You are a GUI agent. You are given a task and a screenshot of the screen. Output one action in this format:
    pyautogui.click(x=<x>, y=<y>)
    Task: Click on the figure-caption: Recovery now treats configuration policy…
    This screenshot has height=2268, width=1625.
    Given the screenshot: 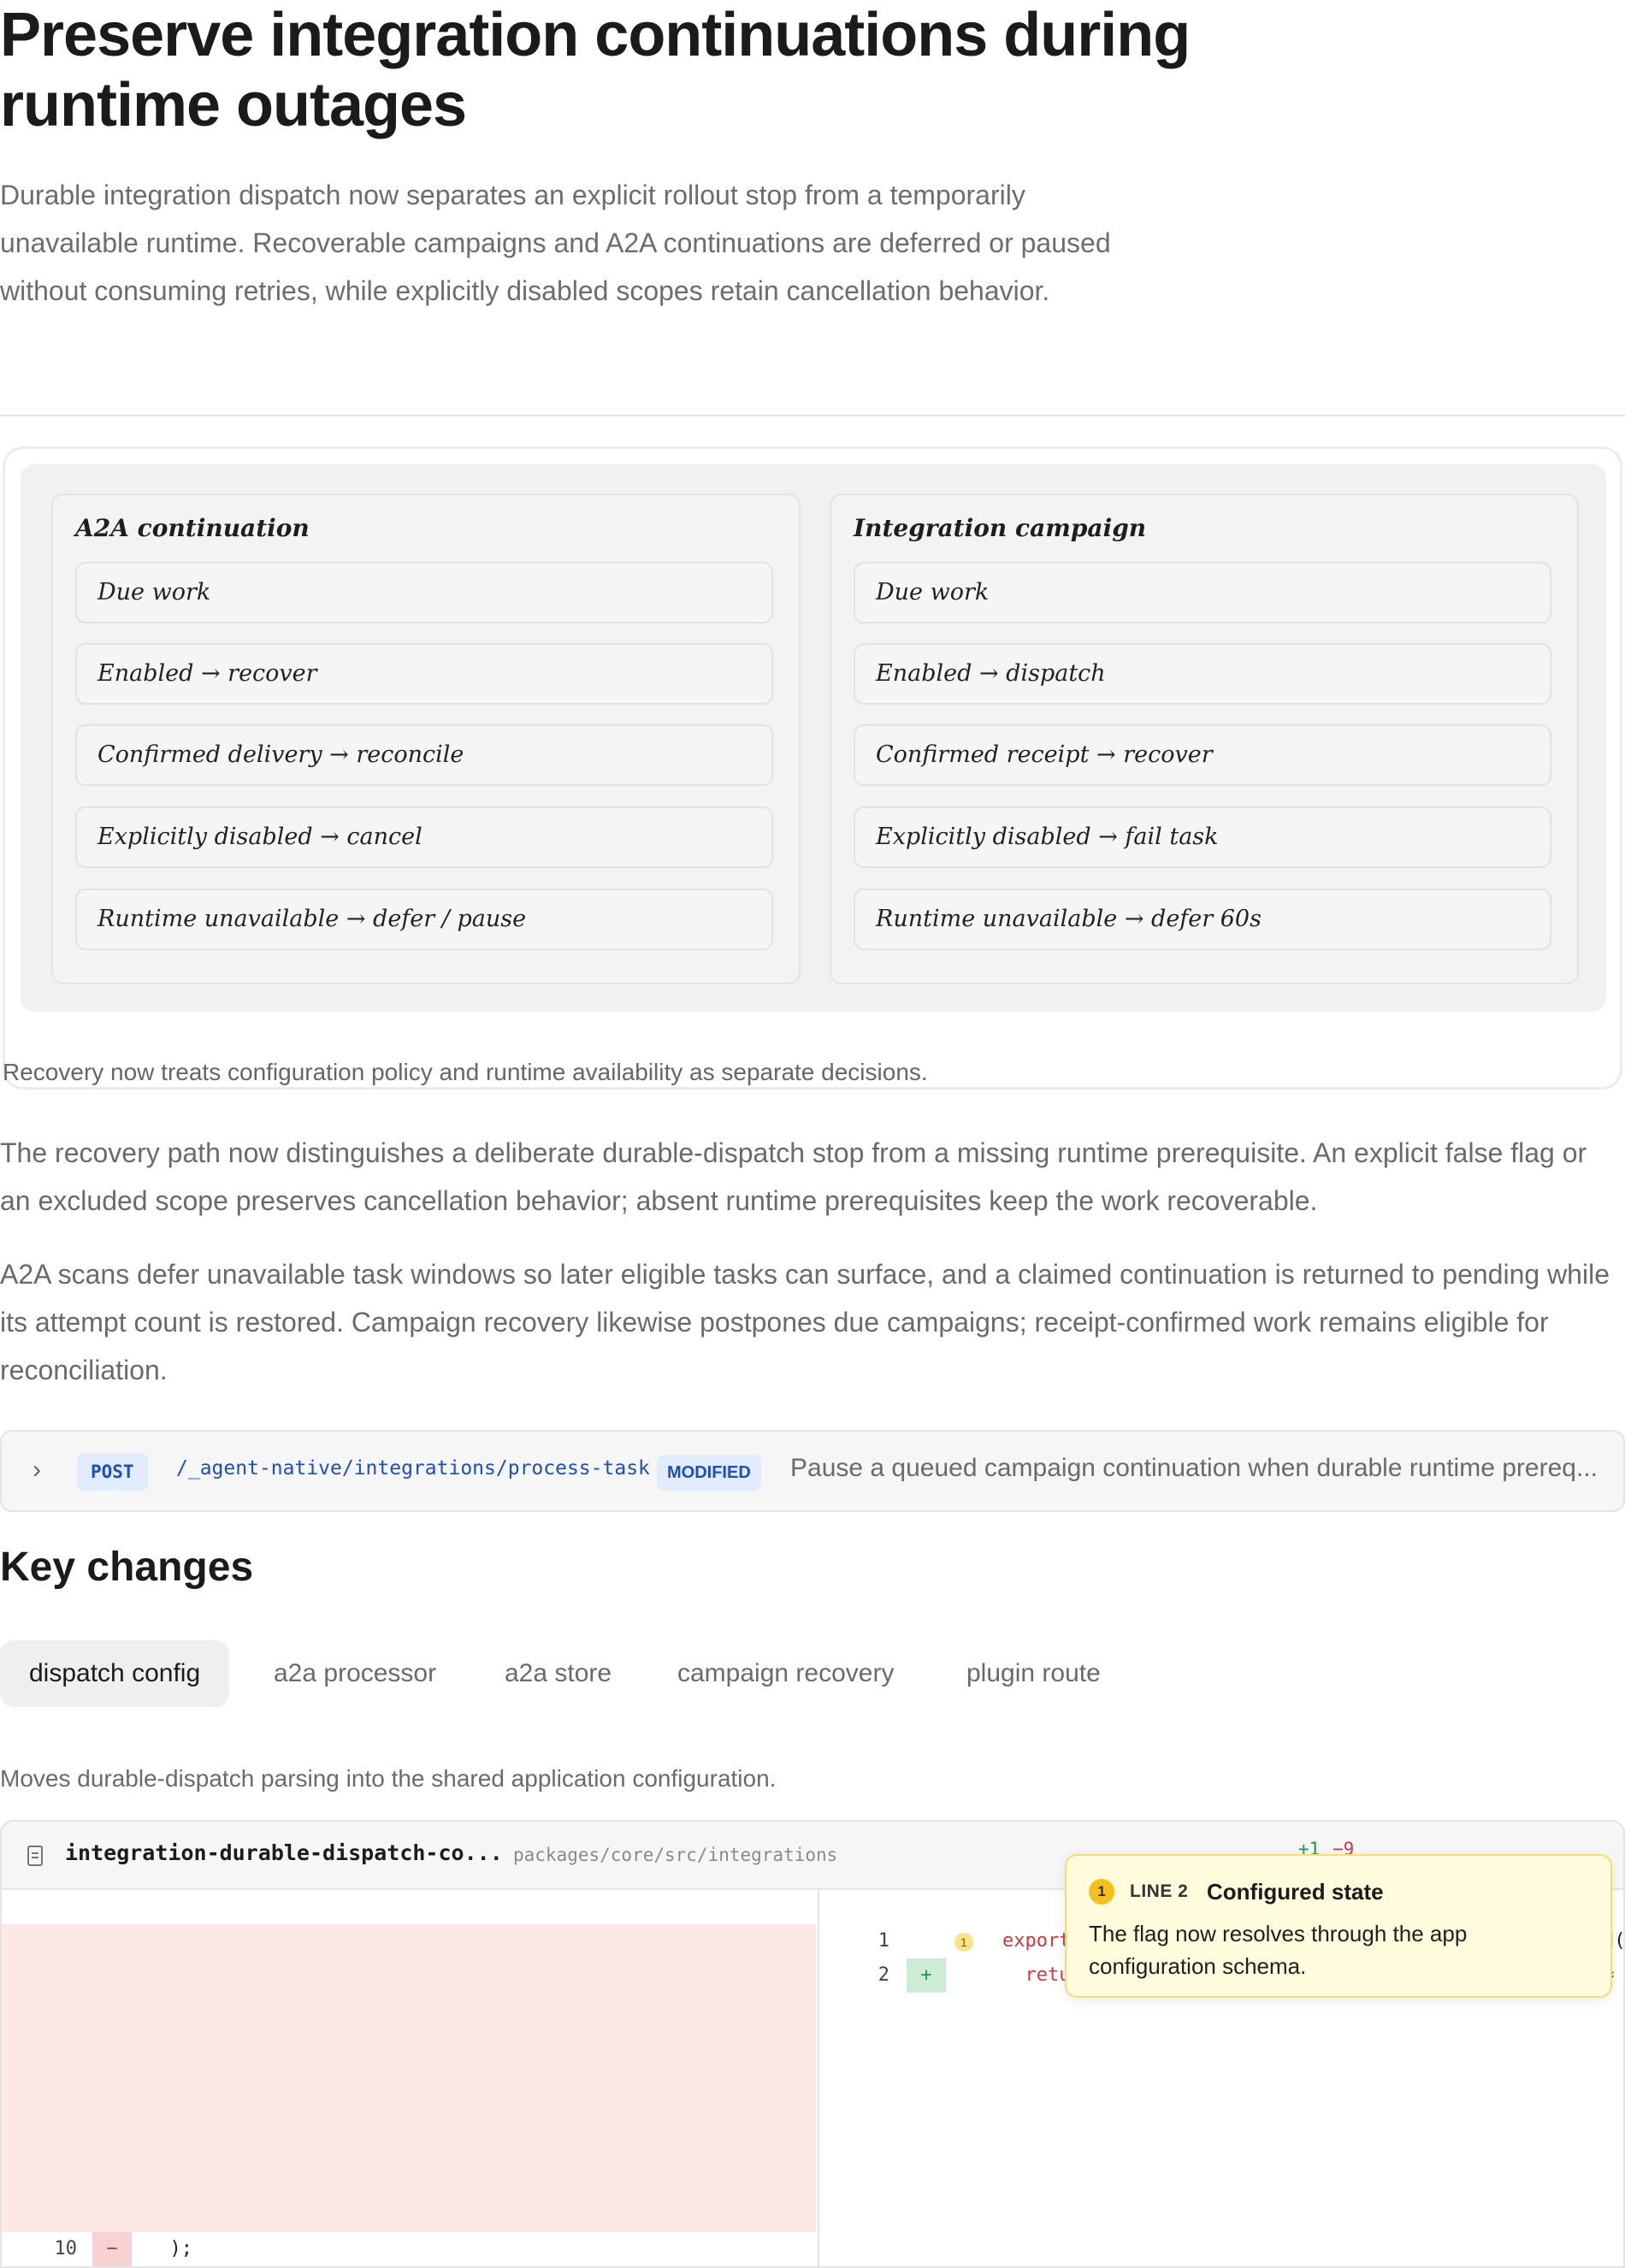 What is the action you would take?
    pyautogui.click(x=466, y=1072)
    